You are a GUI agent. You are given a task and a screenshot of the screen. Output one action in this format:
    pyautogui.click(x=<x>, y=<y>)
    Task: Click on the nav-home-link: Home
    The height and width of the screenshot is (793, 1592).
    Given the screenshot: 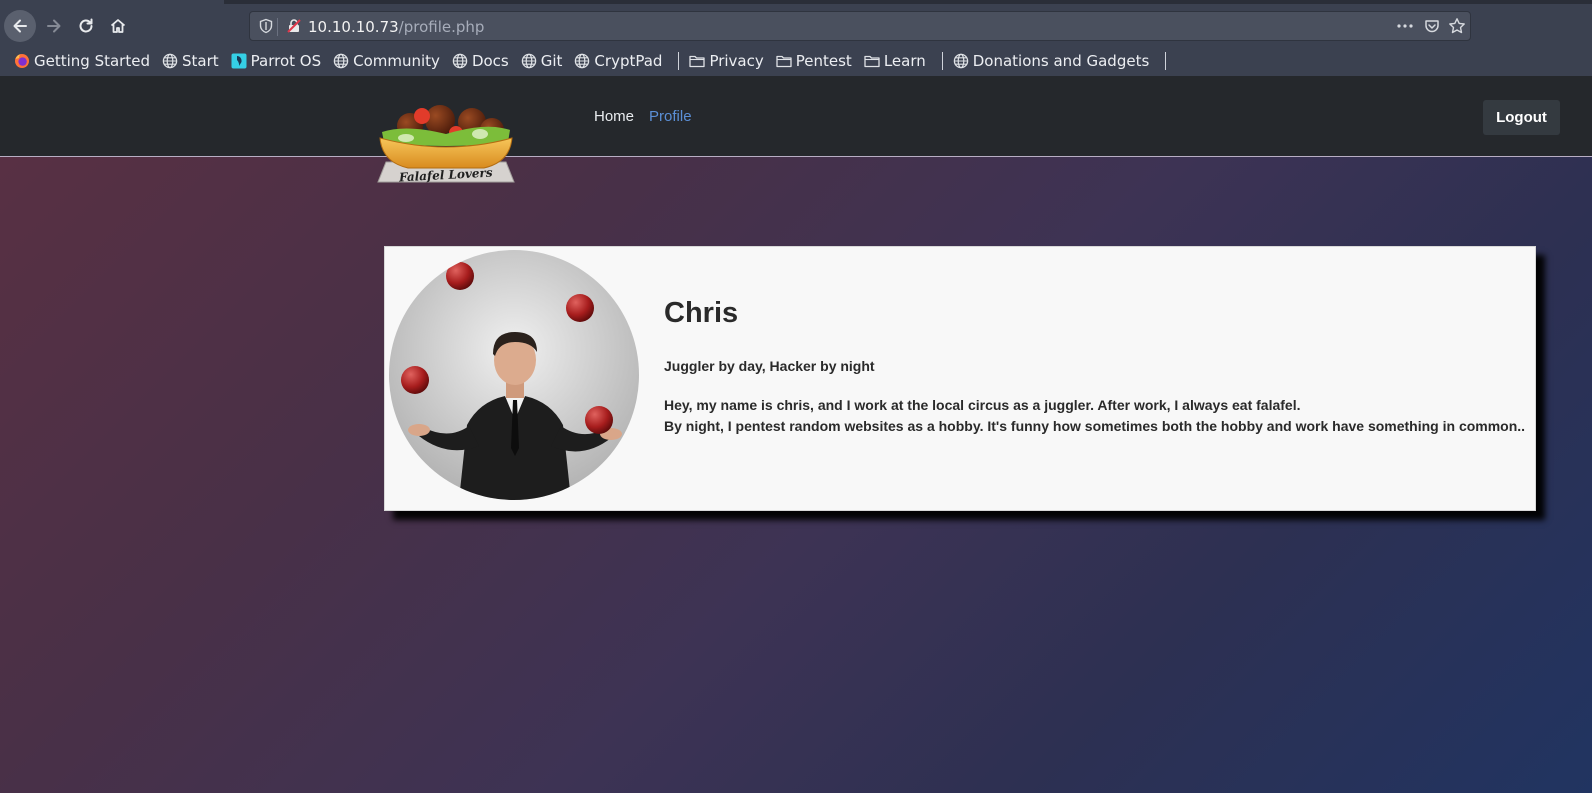 What is the action you would take?
    pyautogui.click(x=614, y=116)
    